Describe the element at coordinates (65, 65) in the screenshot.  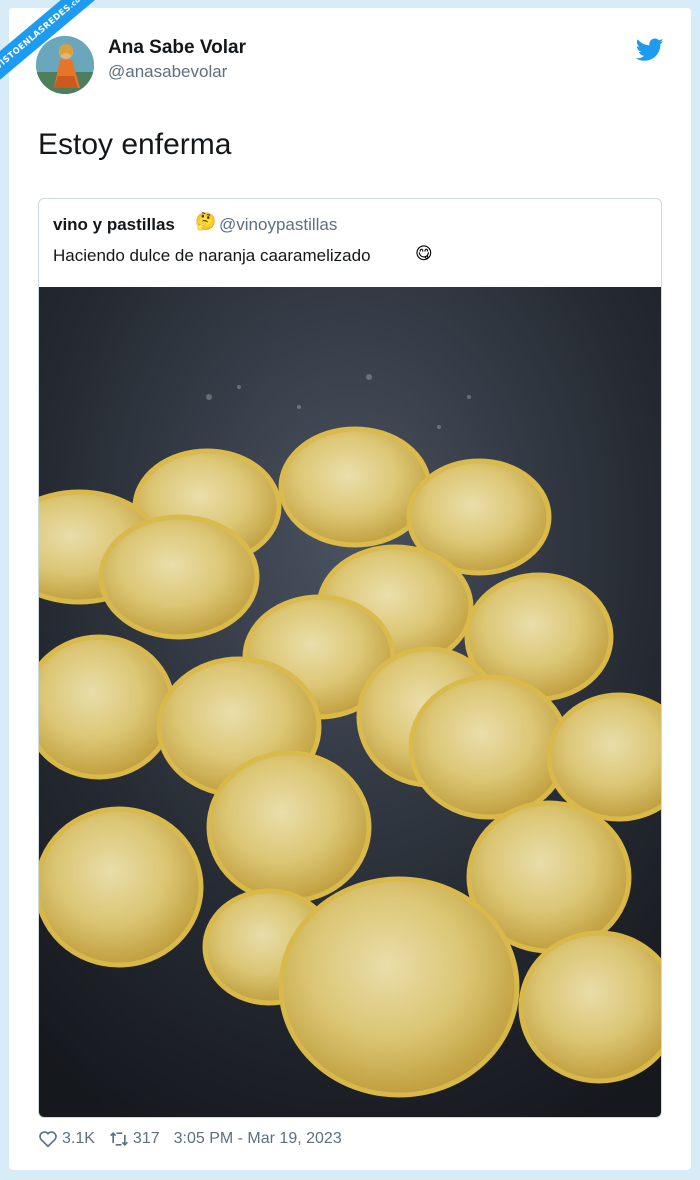
I see `avatar` at that location.